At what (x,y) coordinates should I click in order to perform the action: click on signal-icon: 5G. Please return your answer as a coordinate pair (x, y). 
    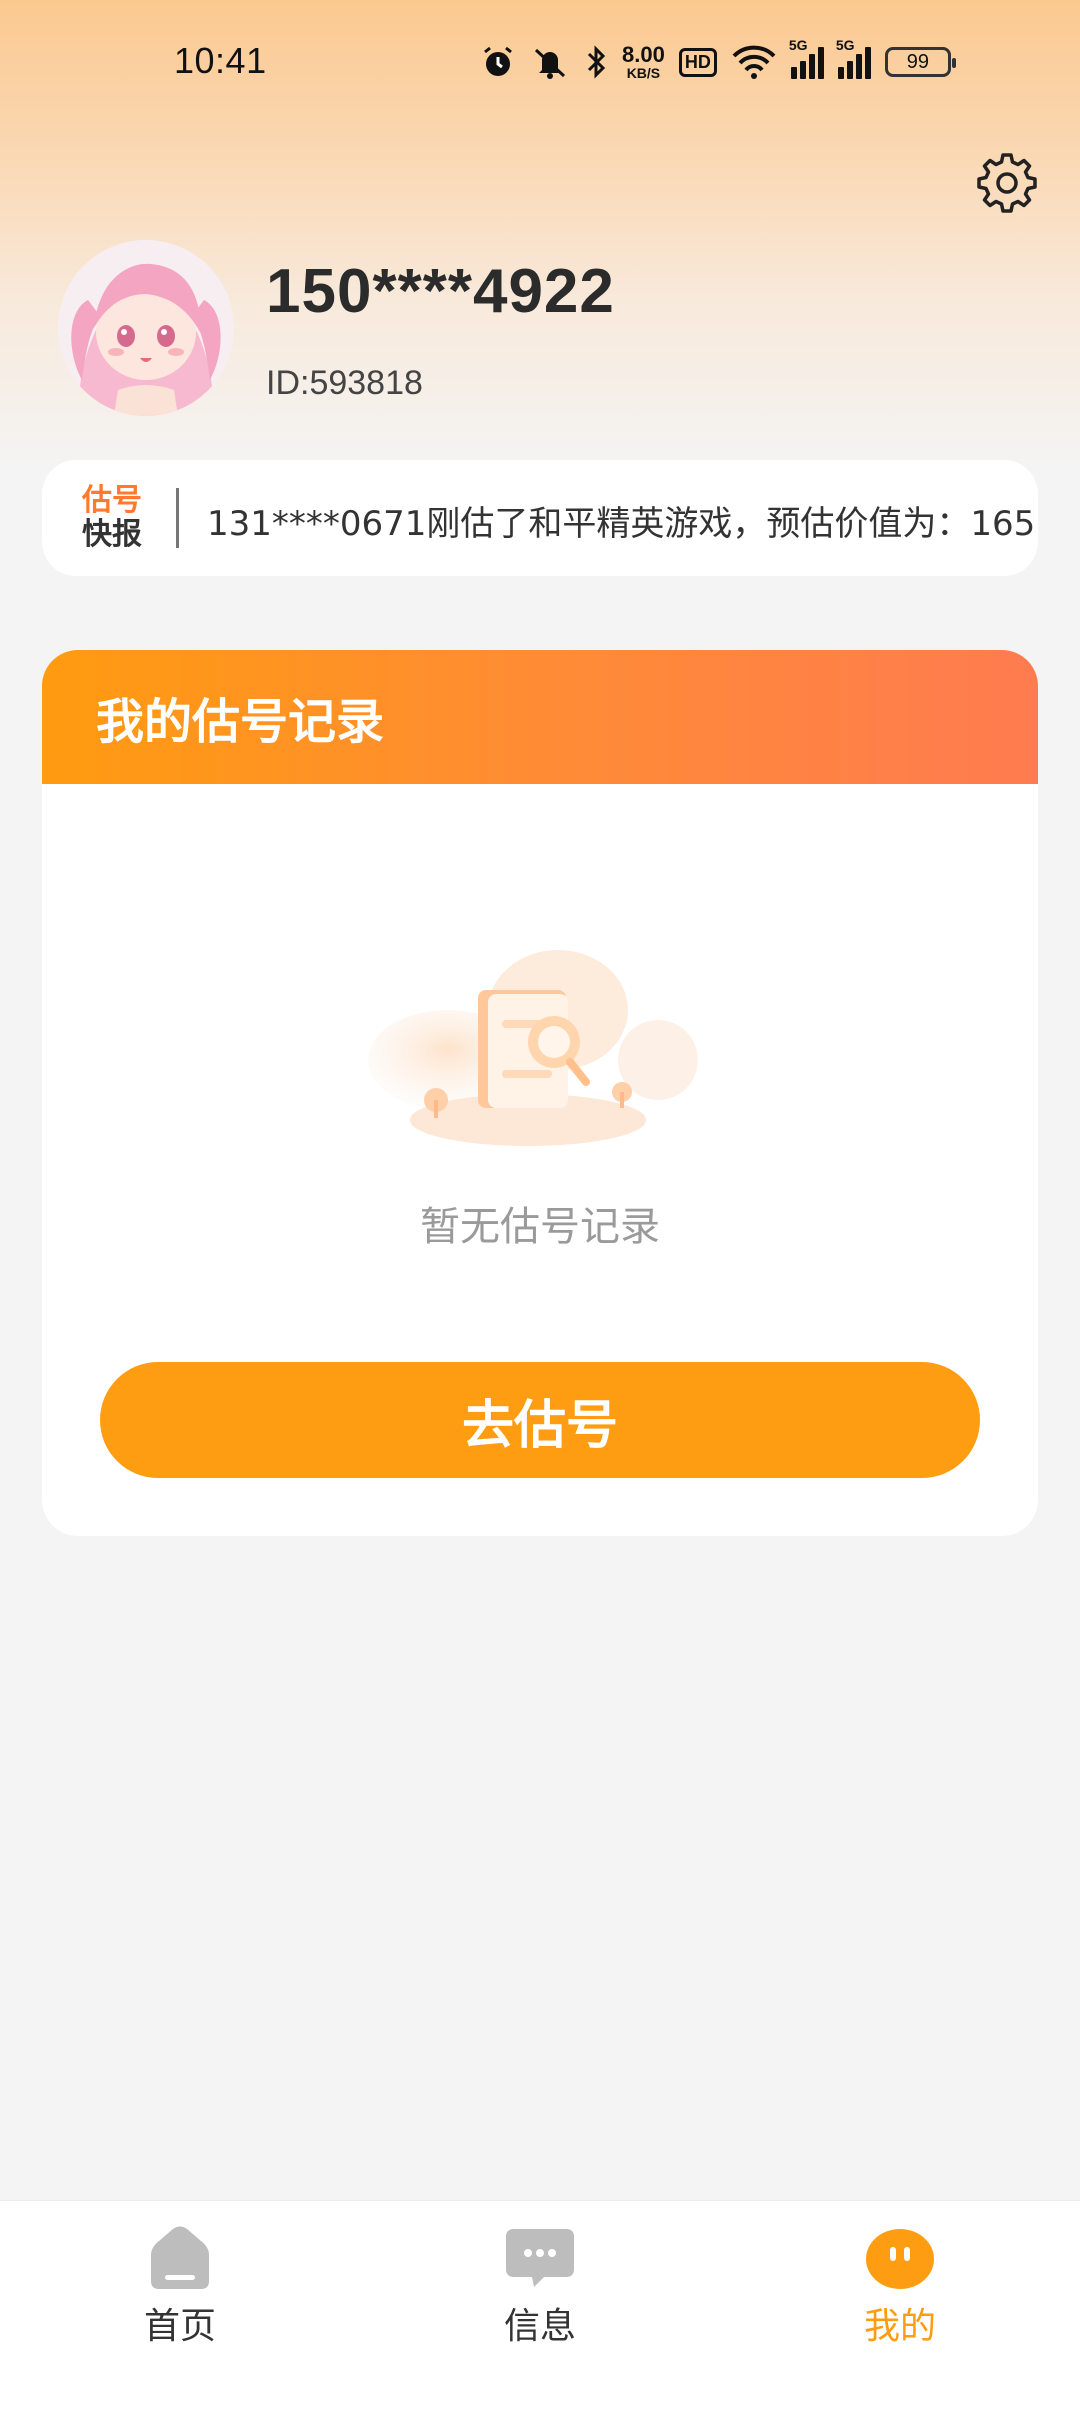
    Looking at the image, I should click on (806, 58).